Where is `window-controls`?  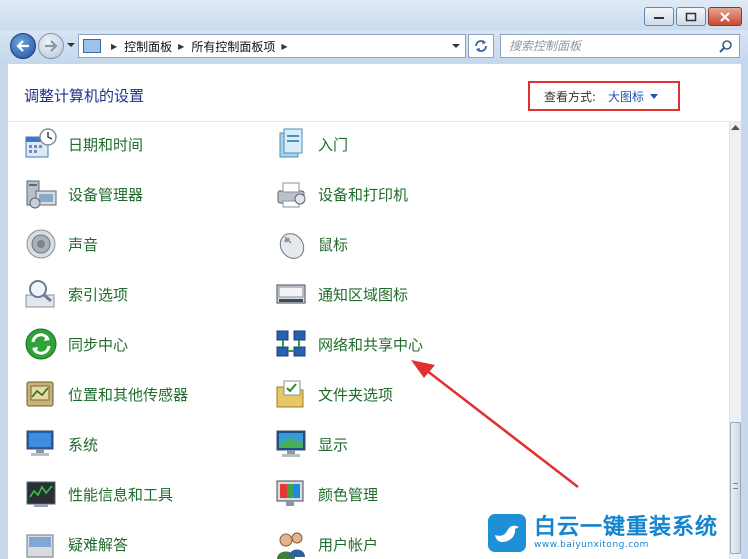
window-controls is located at coordinates (693, 16).